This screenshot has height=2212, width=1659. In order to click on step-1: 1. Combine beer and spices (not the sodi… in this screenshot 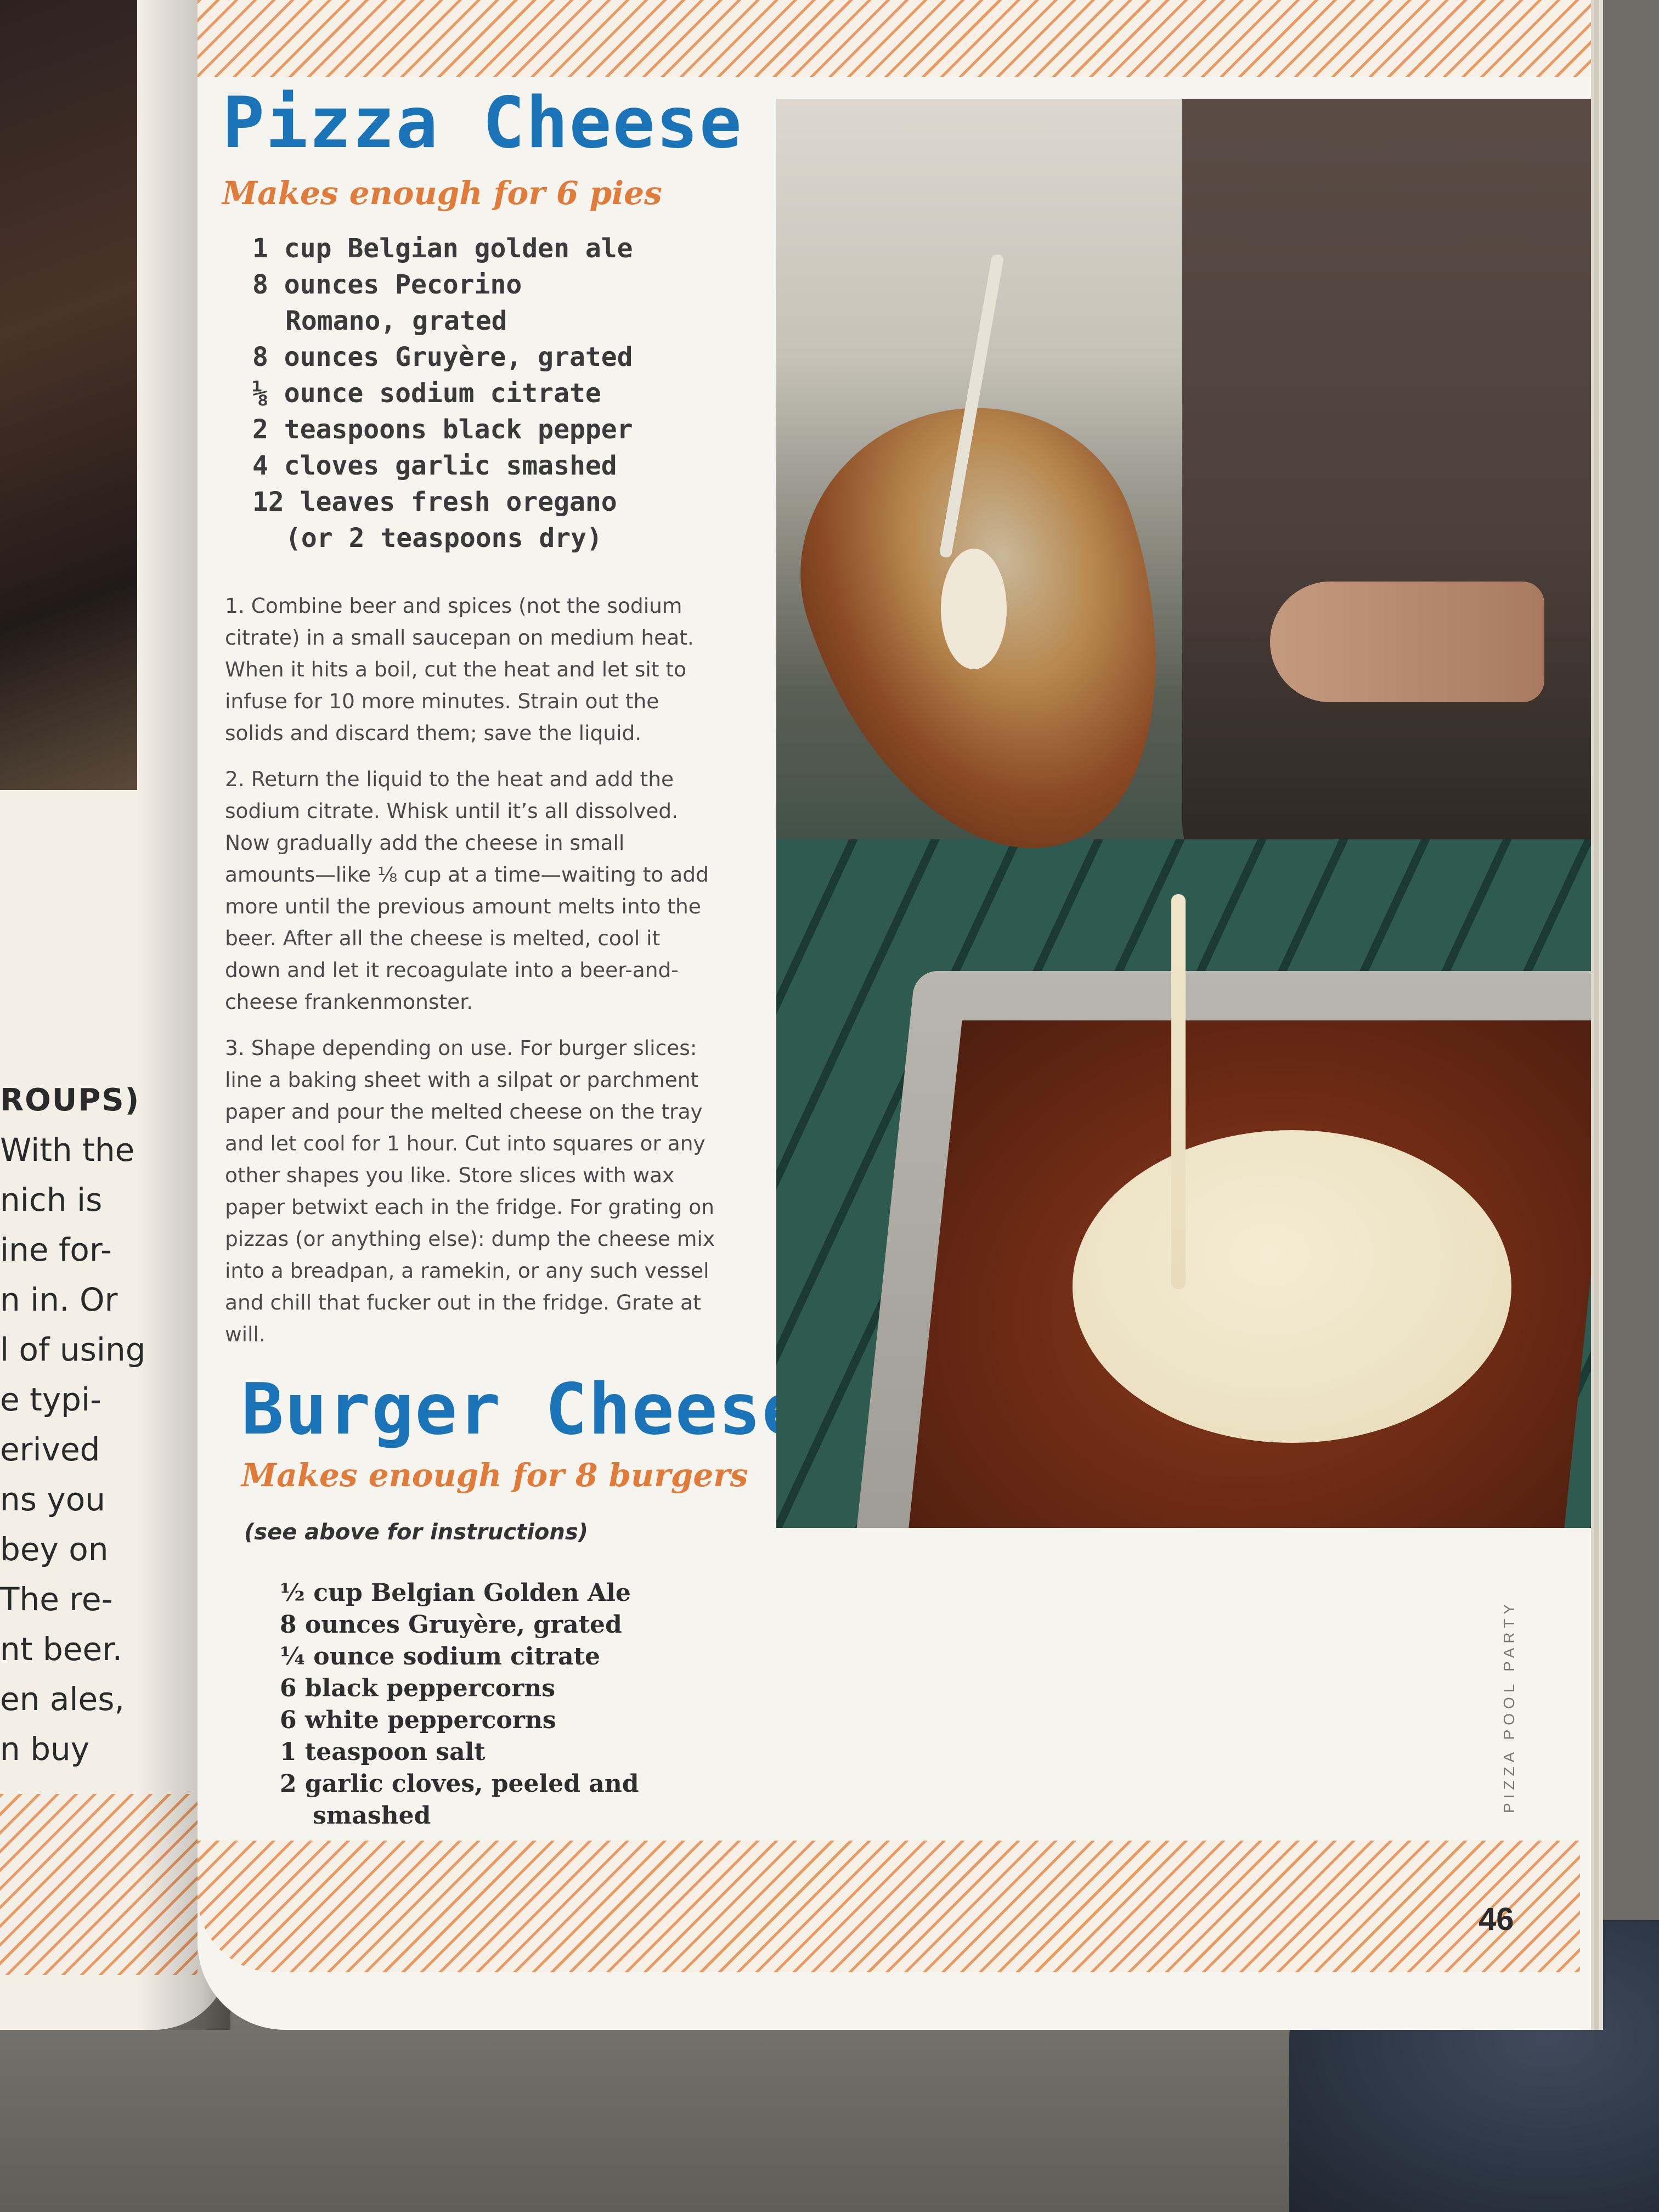, I will do `click(460, 670)`.